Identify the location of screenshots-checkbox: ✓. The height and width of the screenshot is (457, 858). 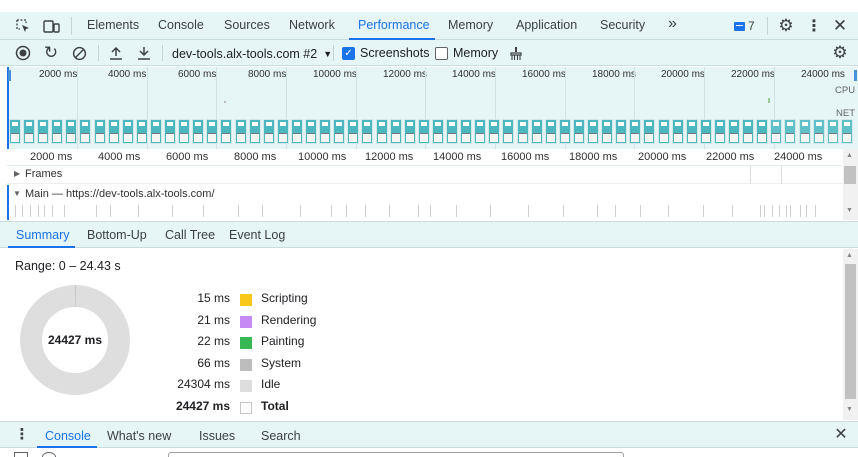
(348, 53).